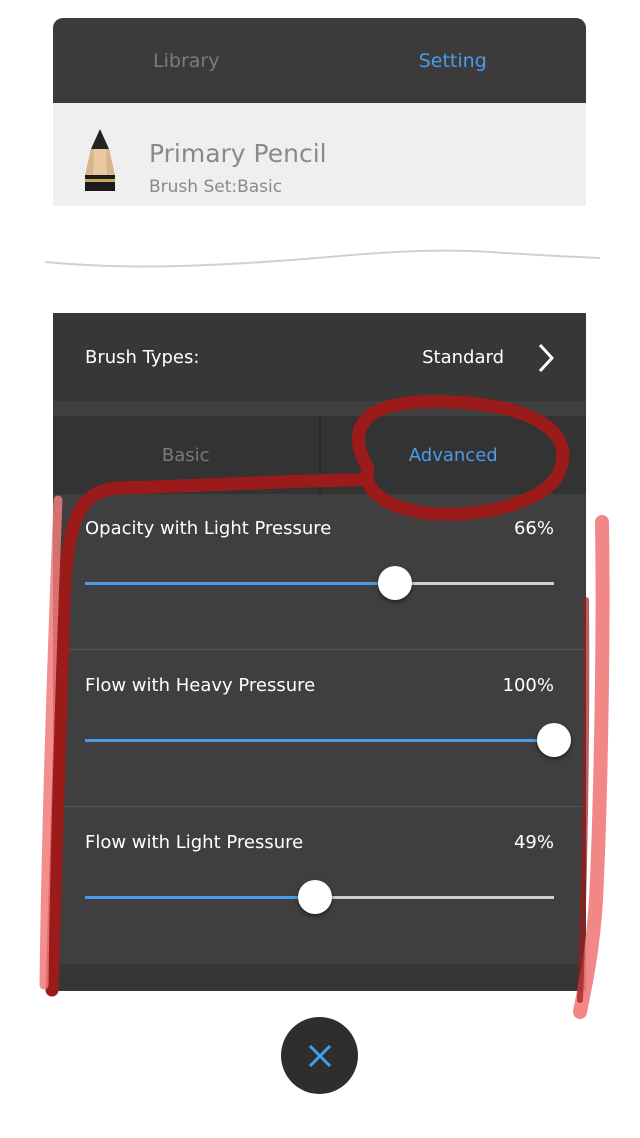 The height and width of the screenshot is (1138, 640). I want to click on slider-value: 49%, so click(533, 842).